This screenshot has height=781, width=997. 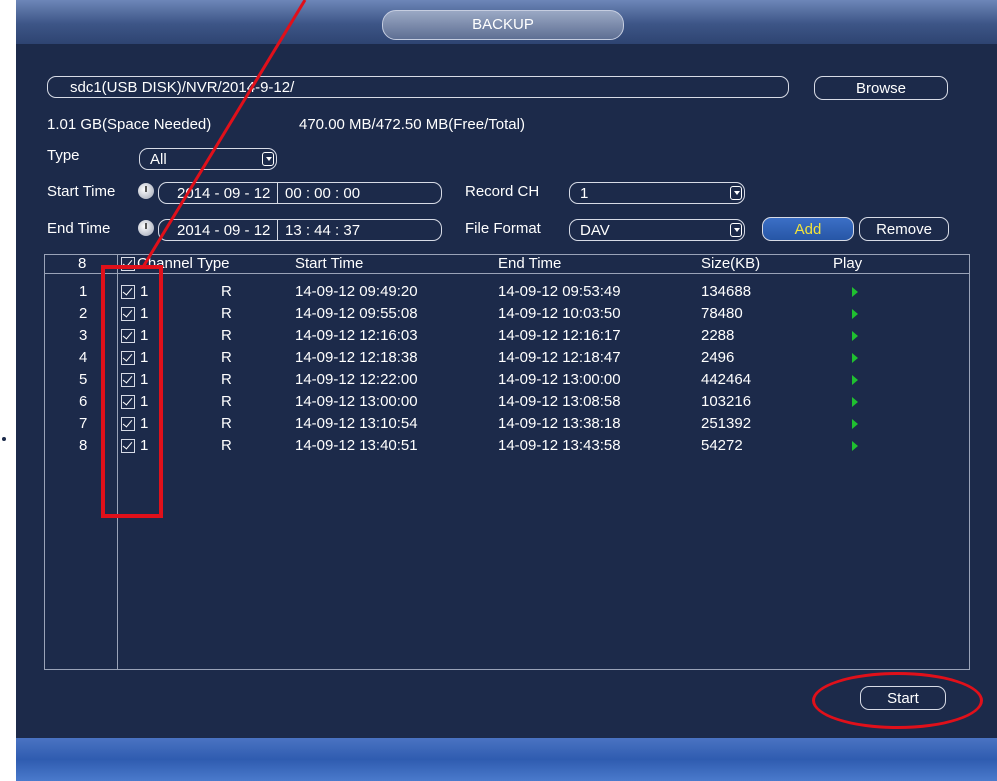 I want to click on row-number: 2, so click(x=83, y=313).